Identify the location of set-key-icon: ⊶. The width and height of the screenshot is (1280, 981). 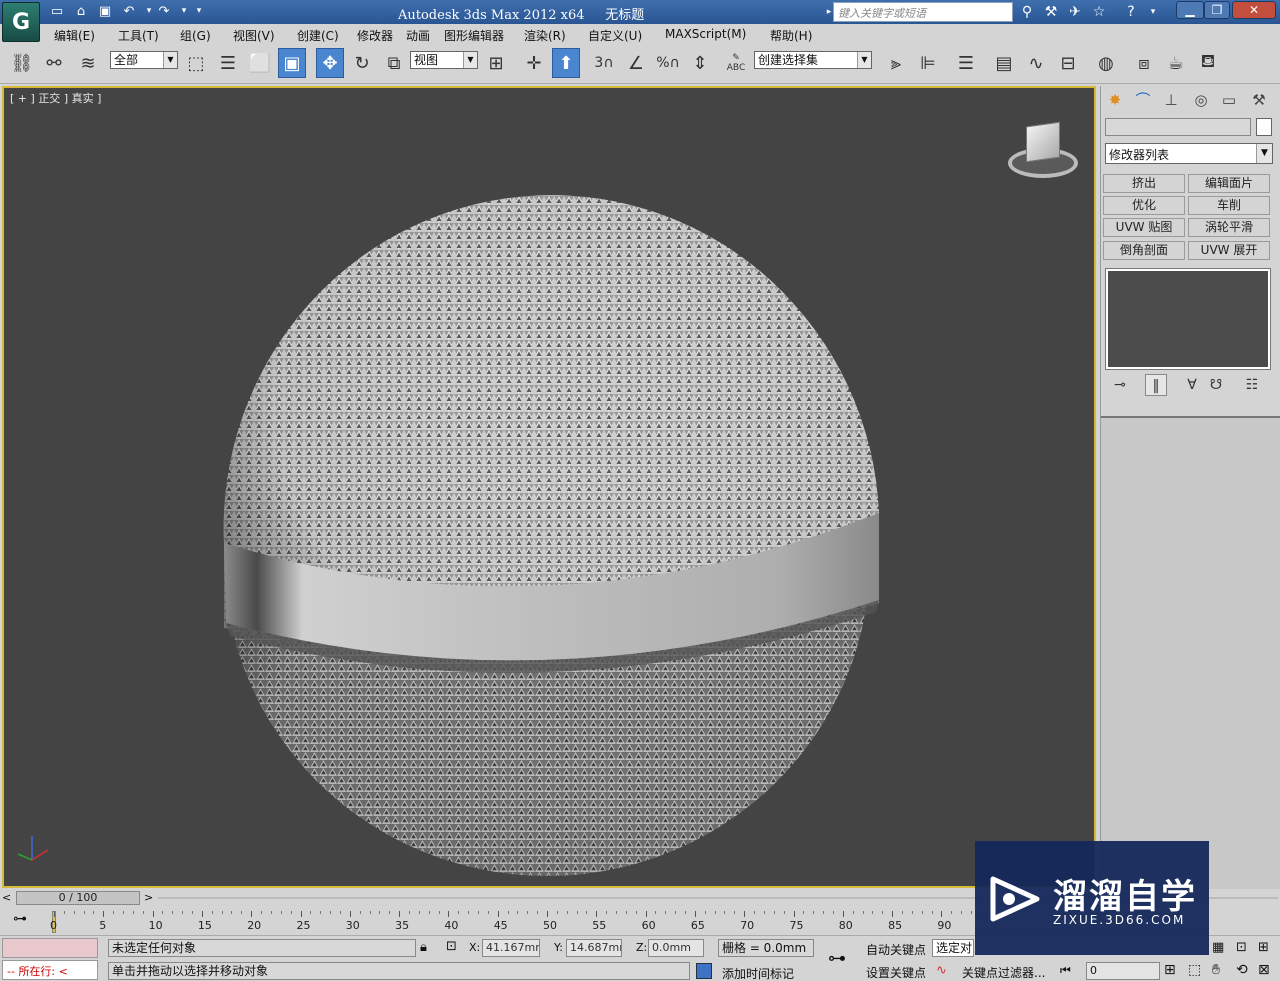
(837, 958).